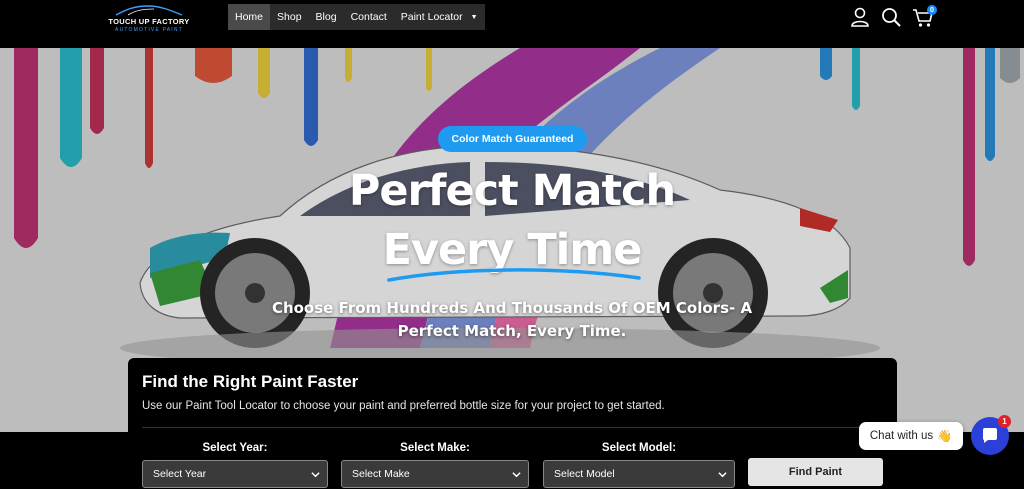  I want to click on divider, so click(514, 427).